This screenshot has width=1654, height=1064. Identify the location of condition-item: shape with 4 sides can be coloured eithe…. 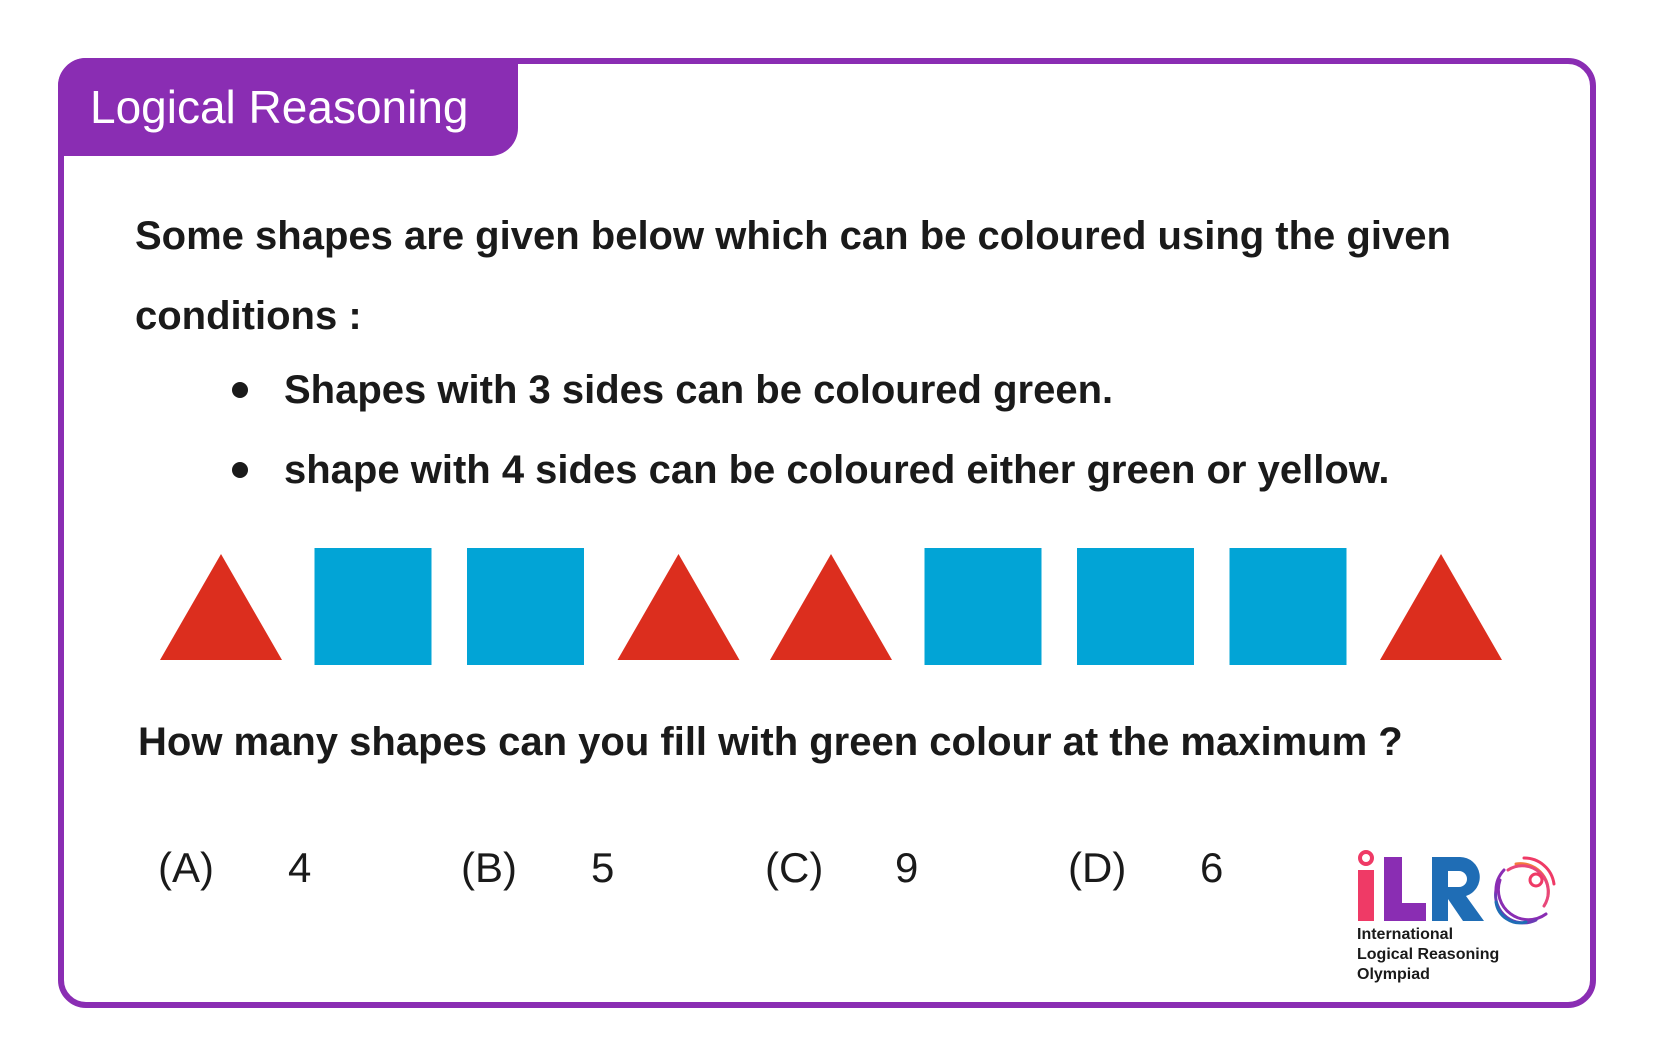
(811, 470).